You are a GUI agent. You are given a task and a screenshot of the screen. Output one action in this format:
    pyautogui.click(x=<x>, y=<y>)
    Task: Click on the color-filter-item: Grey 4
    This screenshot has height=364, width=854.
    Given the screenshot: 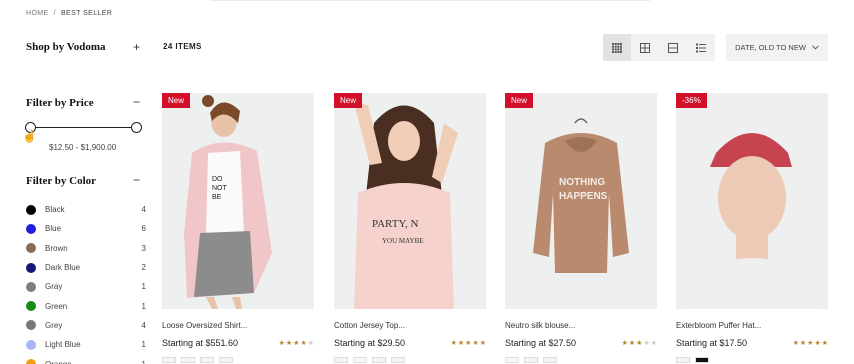 What is the action you would take?
    pyautogui.click(x=86, y=325)
    